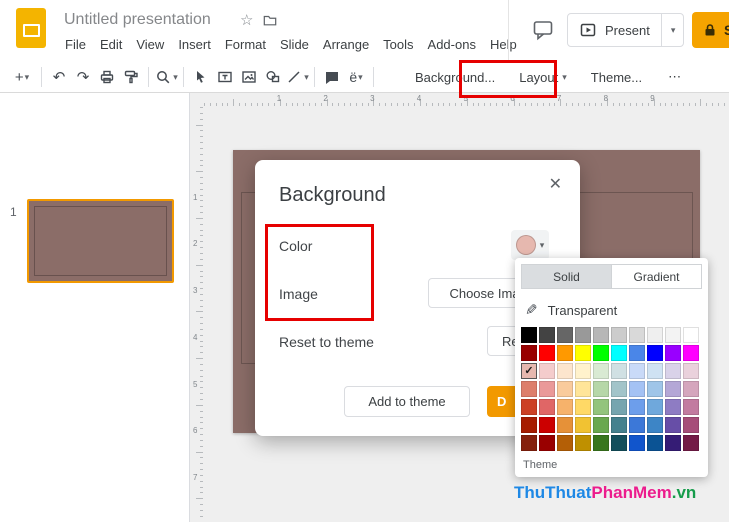 Image resolution: width=729 pixels, height=522 pixels. What do you see at coordinates (601, 353) in the screenshot?
I see `color-swatch-00ff00` at bounding box center [601, 353].